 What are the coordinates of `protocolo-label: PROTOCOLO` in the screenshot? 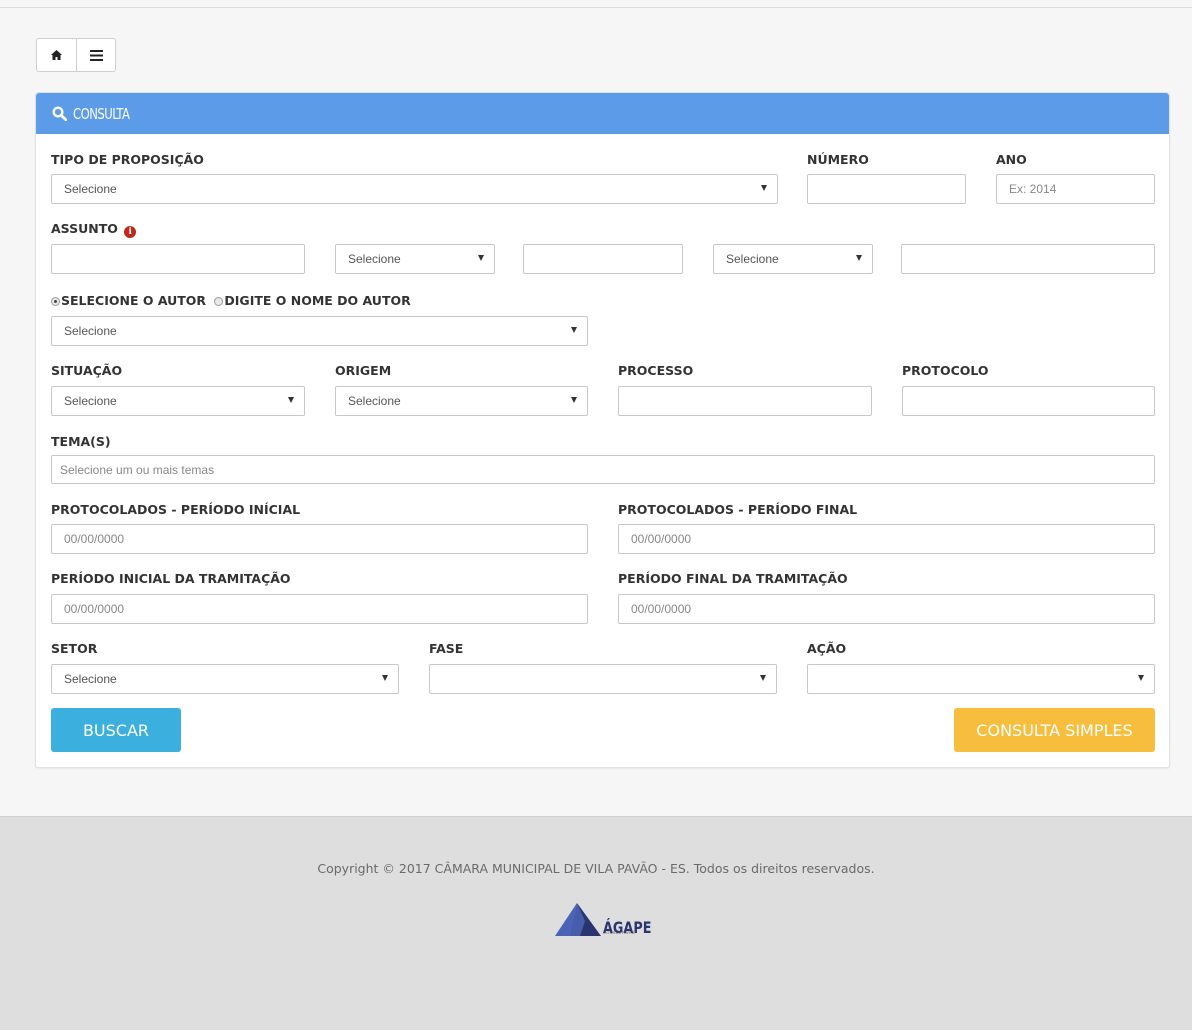 It's located at (945, 370).